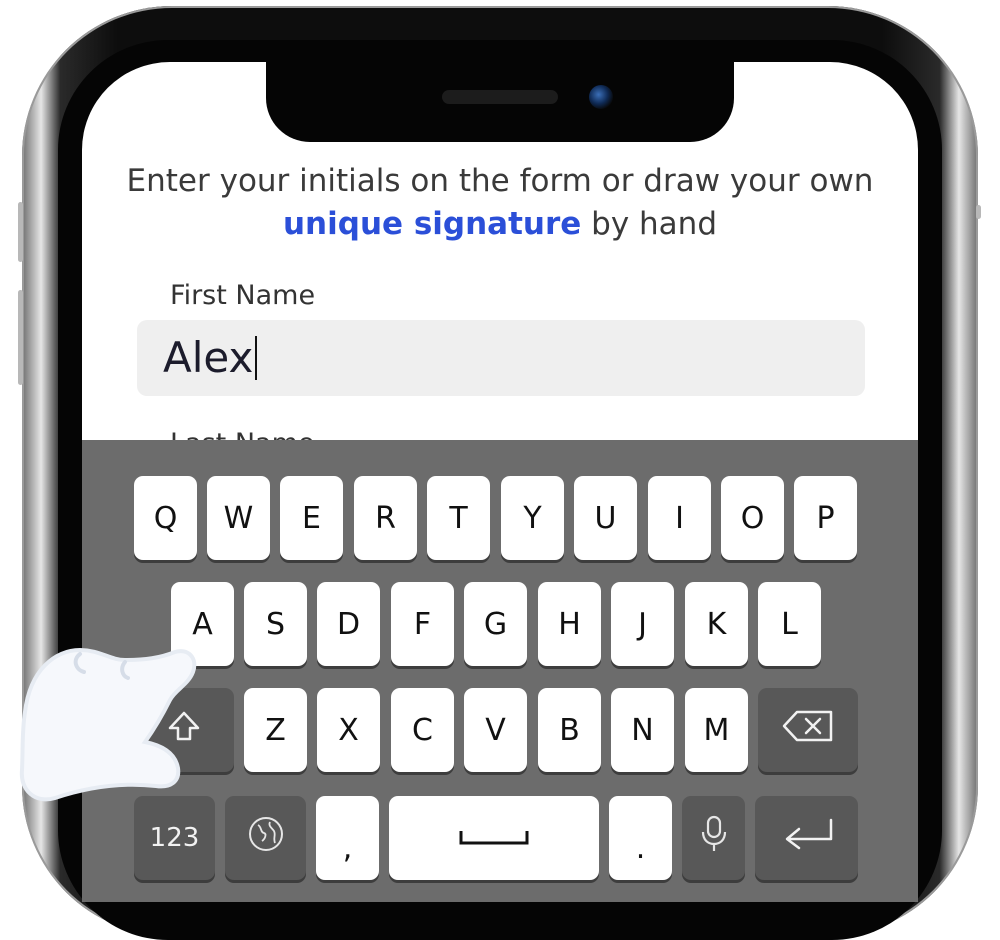  Describe the element at coordinates (385, 518) in the screenshot. I see `key-r: R` at that location.